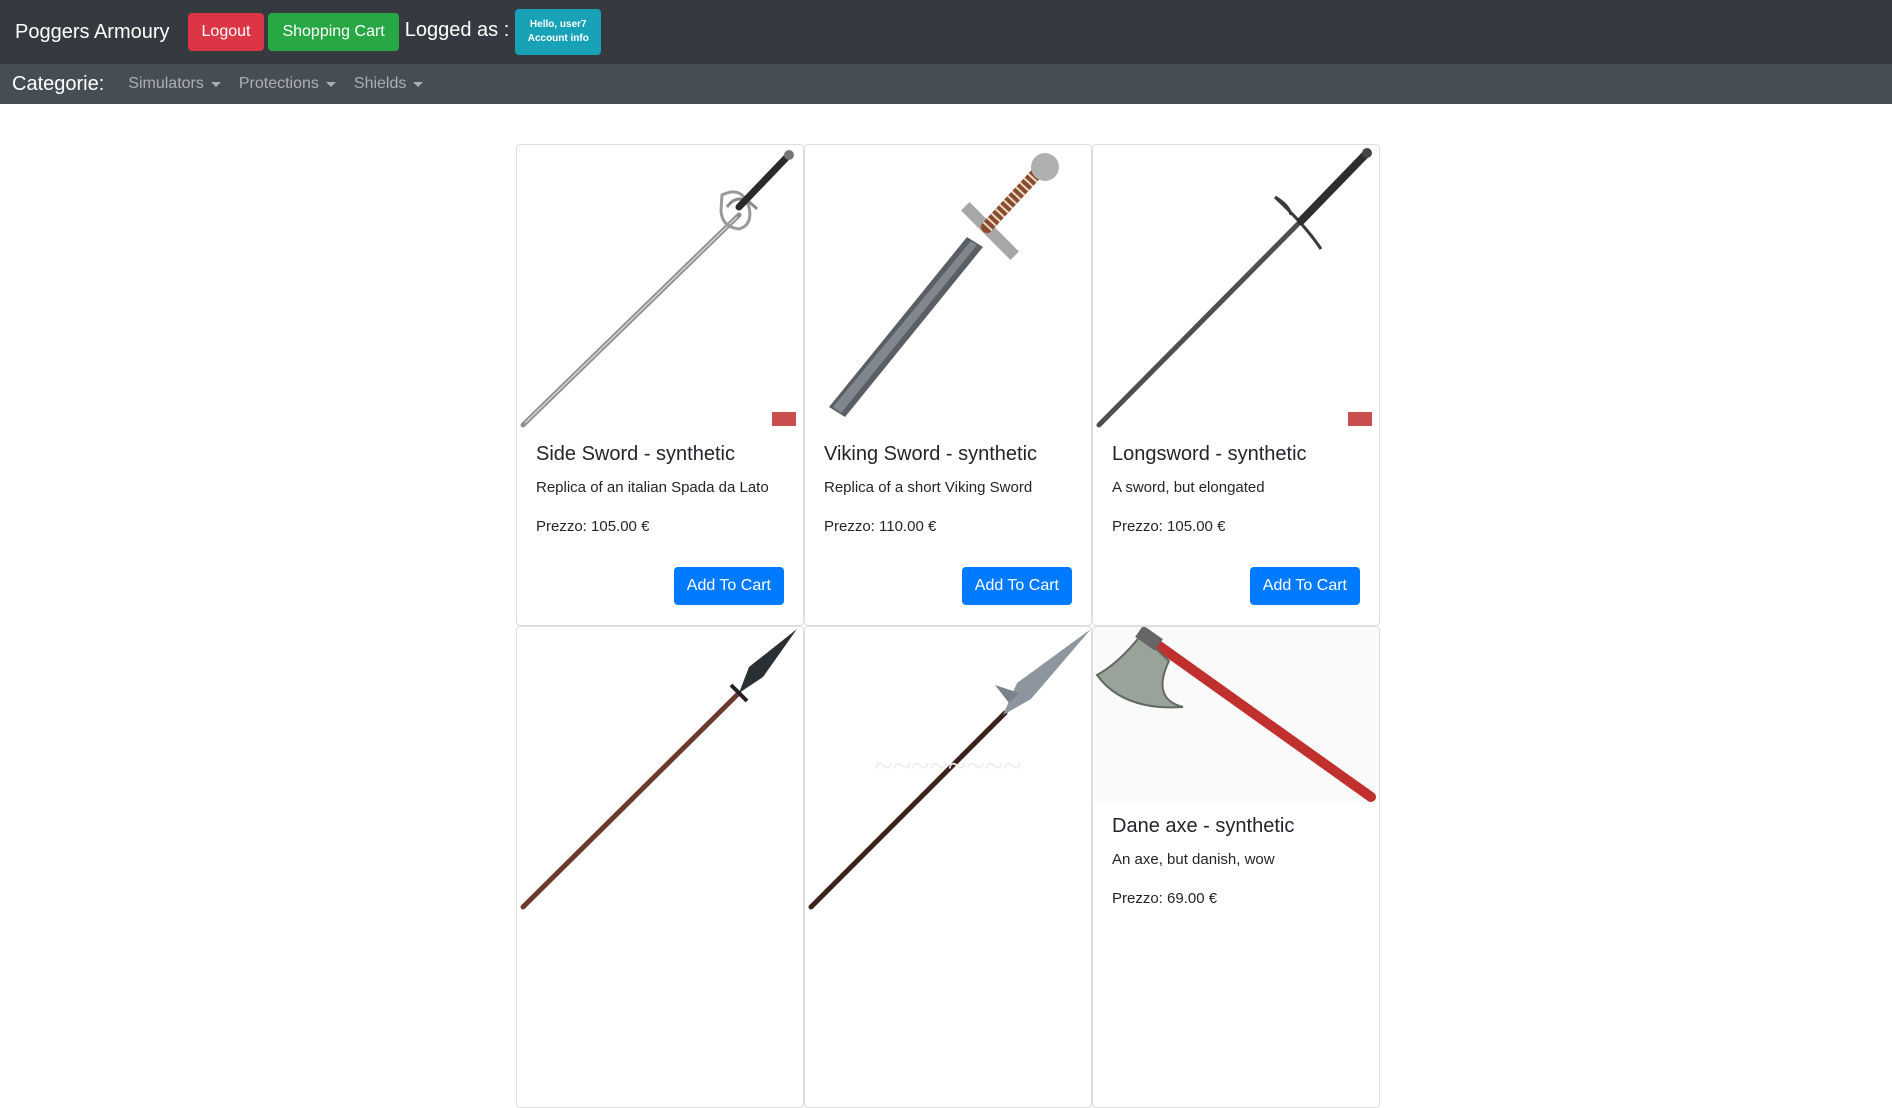 Image resolution: width=1892 pixels, height=1108 pixels. I want to click on product-card: ~~~~~~~~, so click(948, 867).